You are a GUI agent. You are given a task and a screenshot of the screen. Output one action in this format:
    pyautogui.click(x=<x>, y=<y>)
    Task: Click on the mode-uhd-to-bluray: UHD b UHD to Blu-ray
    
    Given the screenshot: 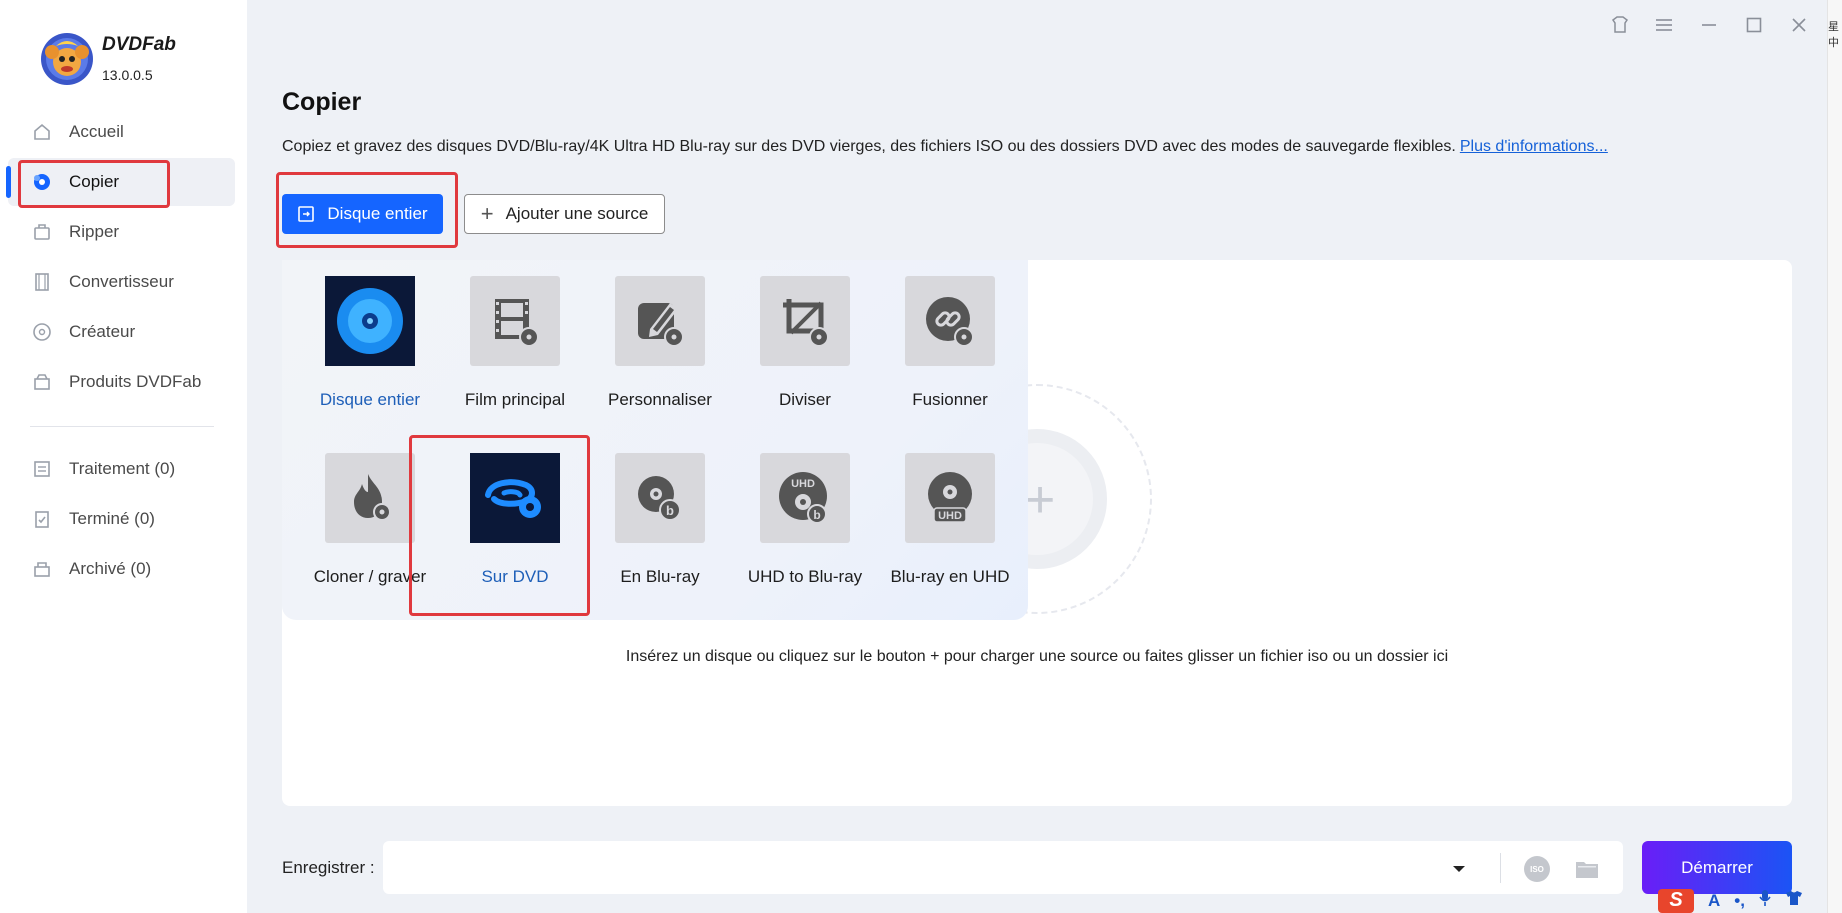 What is the action you would take?
    pyautogui.click(x=805, y=520)
    